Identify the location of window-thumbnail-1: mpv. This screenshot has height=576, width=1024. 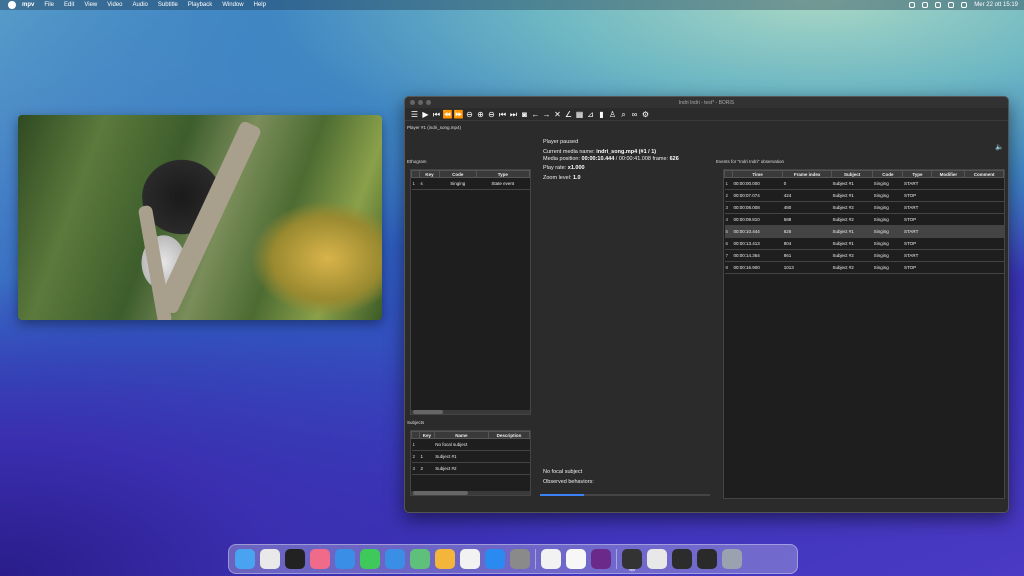
(632, 560).